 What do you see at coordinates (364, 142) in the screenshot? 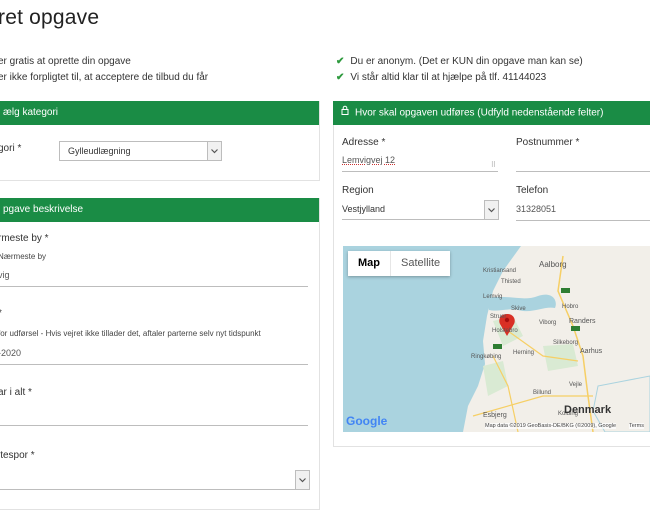
I see `address-label: Adresse *` at bounding box center [364, 142].